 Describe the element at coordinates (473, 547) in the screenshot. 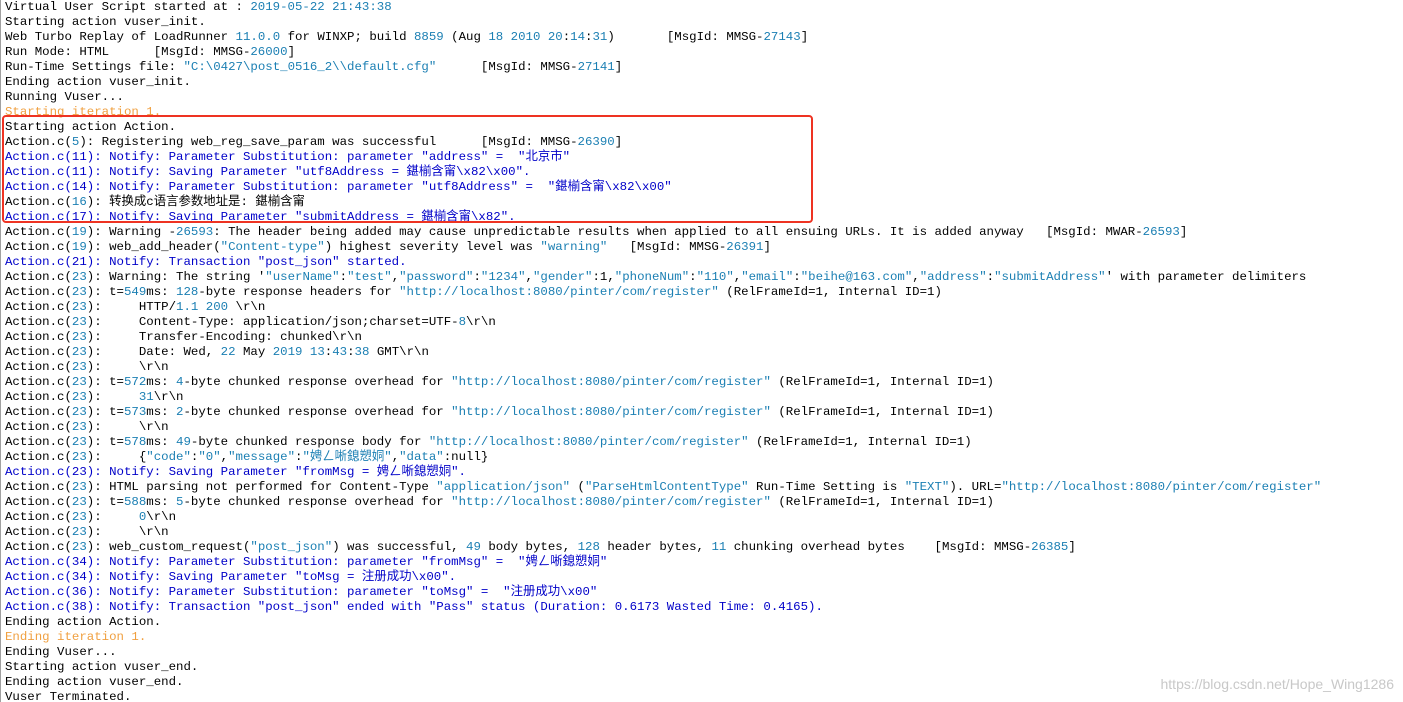

I see `log-literal: 49` at that location.